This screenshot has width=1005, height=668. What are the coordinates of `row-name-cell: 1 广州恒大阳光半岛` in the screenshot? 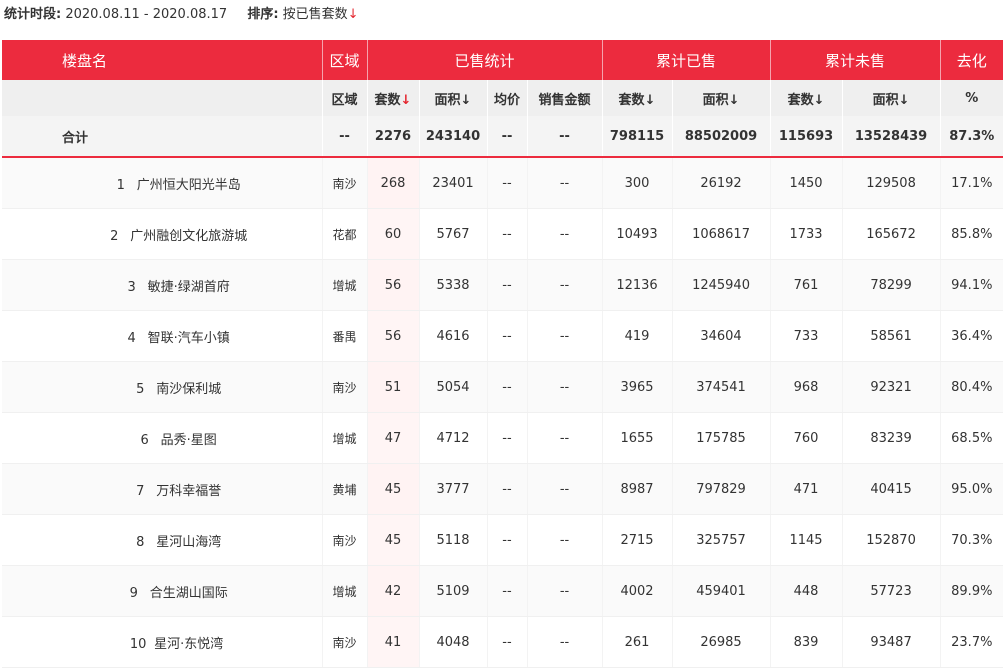 It's located at (162, 183).